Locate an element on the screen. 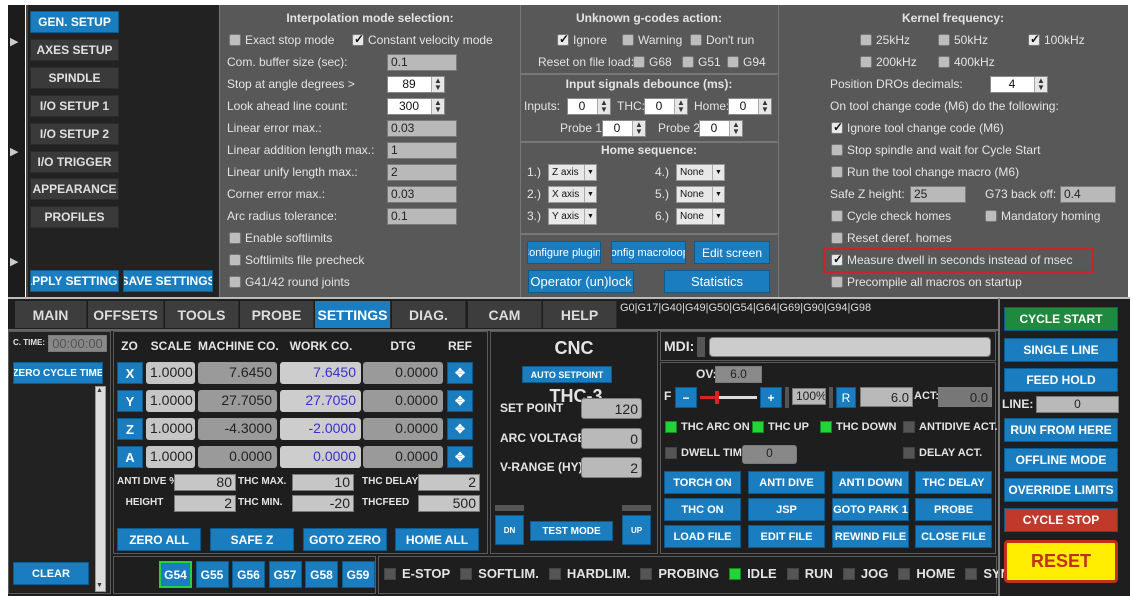  work-offset-g59-button: G59 is located at coordinates (358, 574).